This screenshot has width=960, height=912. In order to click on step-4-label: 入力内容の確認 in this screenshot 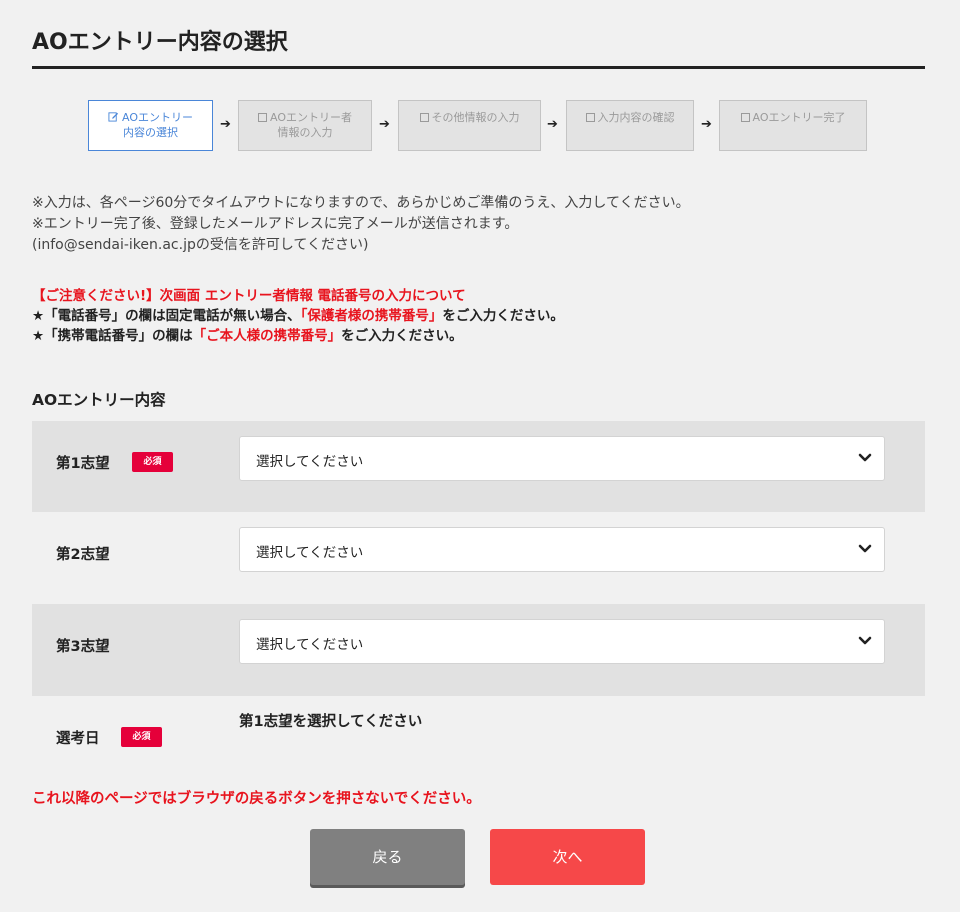, I will do `click(630, 117)`.